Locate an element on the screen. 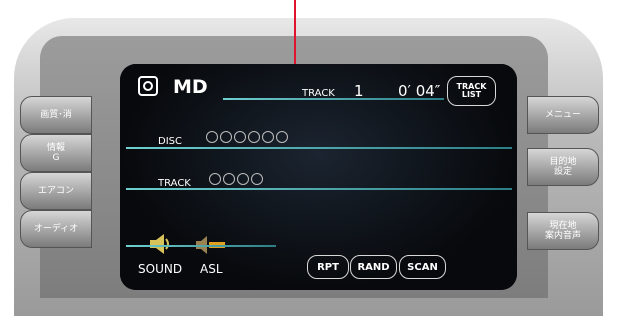  disc-row-line is located at coordinates (319, 148).